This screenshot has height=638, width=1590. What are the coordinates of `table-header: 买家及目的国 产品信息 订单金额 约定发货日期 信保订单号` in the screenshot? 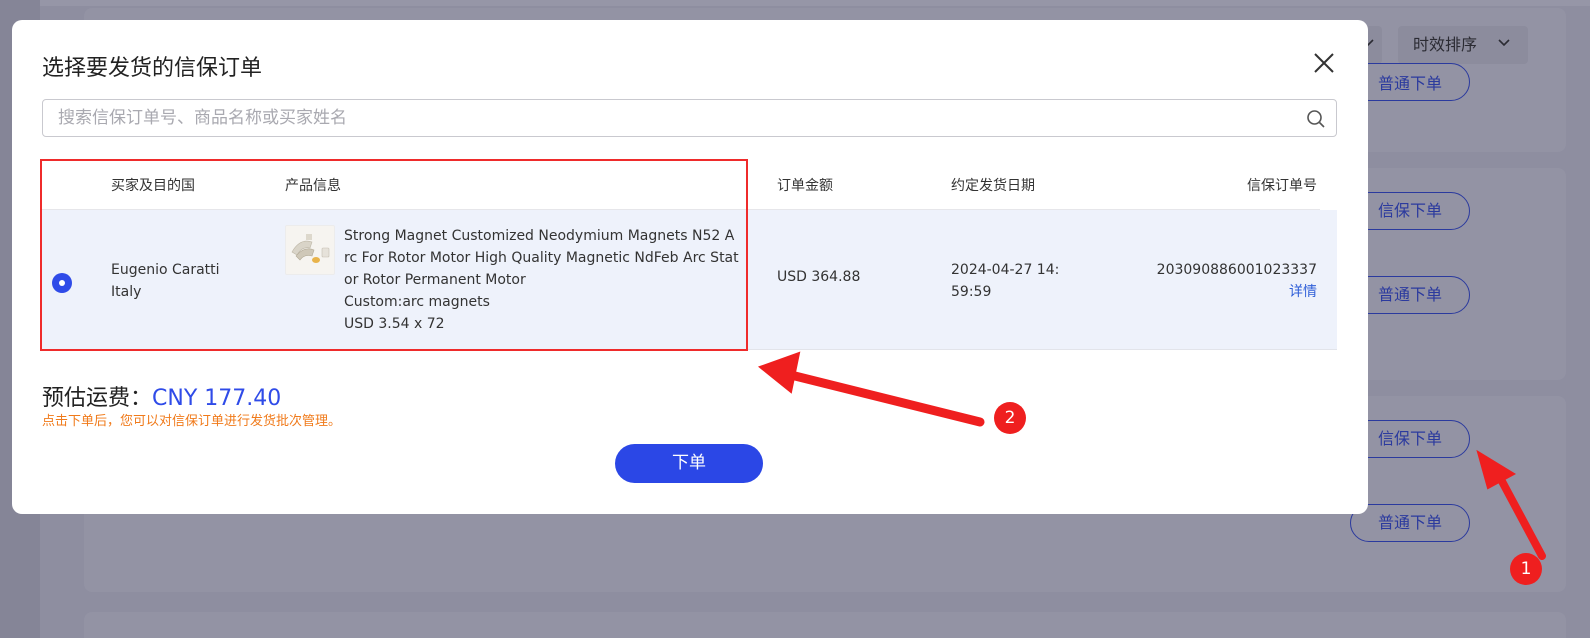 It's located at (681, 186).